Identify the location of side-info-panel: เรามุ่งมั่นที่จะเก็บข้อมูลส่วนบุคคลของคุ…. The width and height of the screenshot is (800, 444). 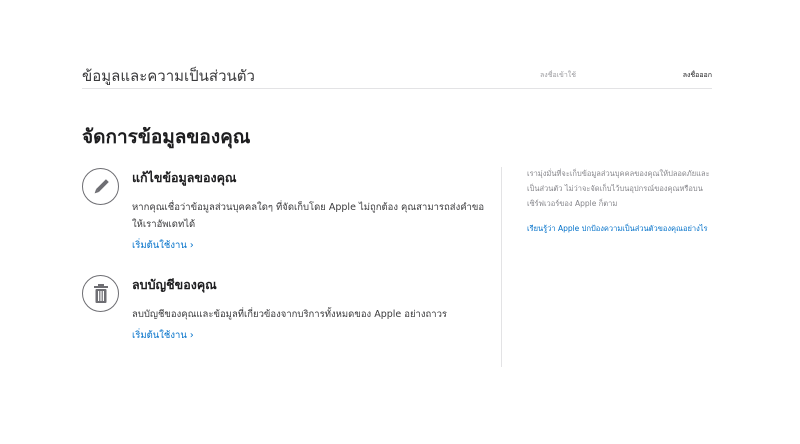
(619, 201).